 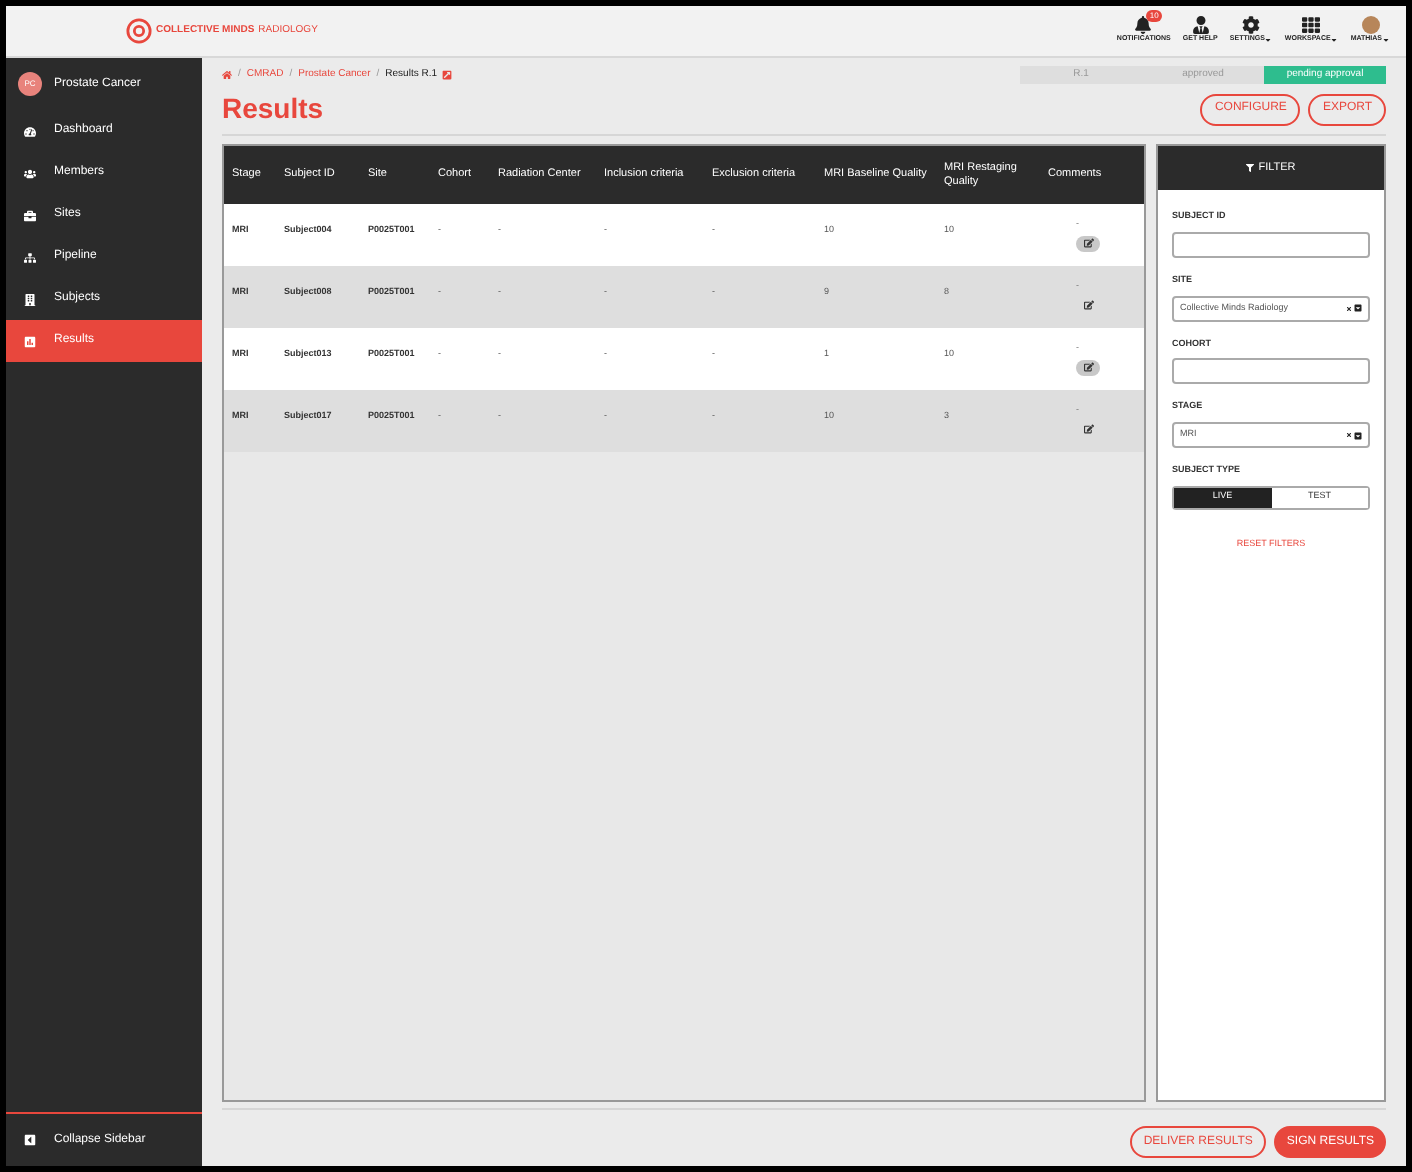 I want to click on link-icon, so click(x=446, y=75).